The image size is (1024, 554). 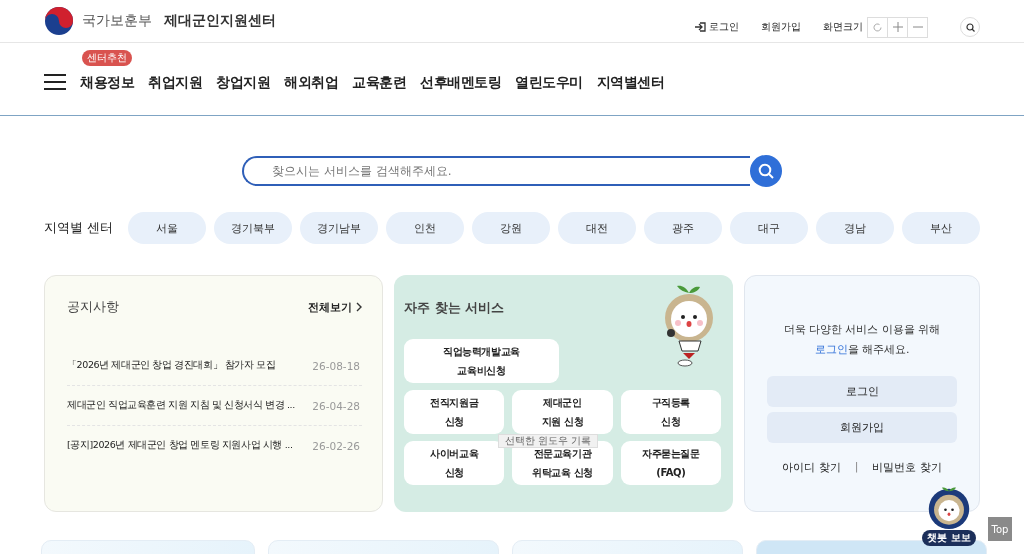 I want to click on tooltip: 선택한 윈도우 기록, so click(x=548, y=441).